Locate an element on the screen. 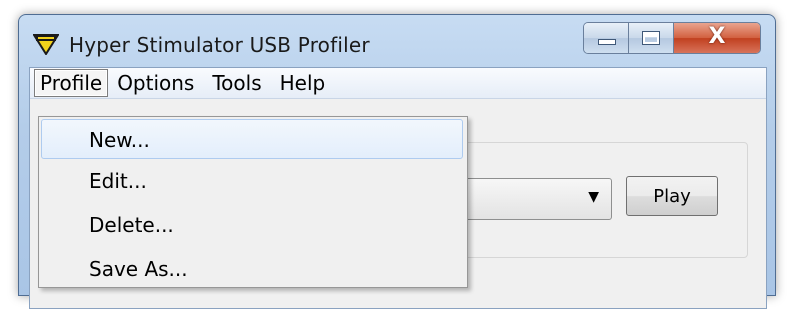 The image size is (790, 309). close-button: X is located at coordinates (717, 38).